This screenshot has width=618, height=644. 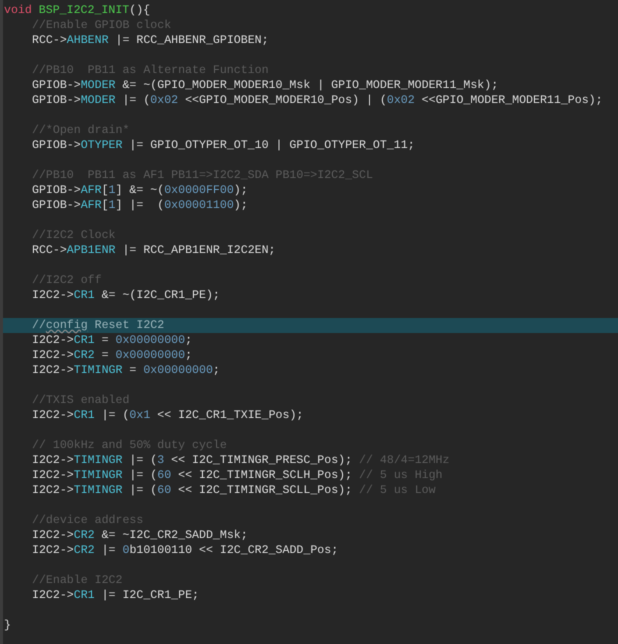 What do you see at coordinates (150, 40) in the screenshot?
I see `code-line: RCC->AHBENR |= RCC_AHBENR_GPIOBEN;` at bounding box center [150, 40].